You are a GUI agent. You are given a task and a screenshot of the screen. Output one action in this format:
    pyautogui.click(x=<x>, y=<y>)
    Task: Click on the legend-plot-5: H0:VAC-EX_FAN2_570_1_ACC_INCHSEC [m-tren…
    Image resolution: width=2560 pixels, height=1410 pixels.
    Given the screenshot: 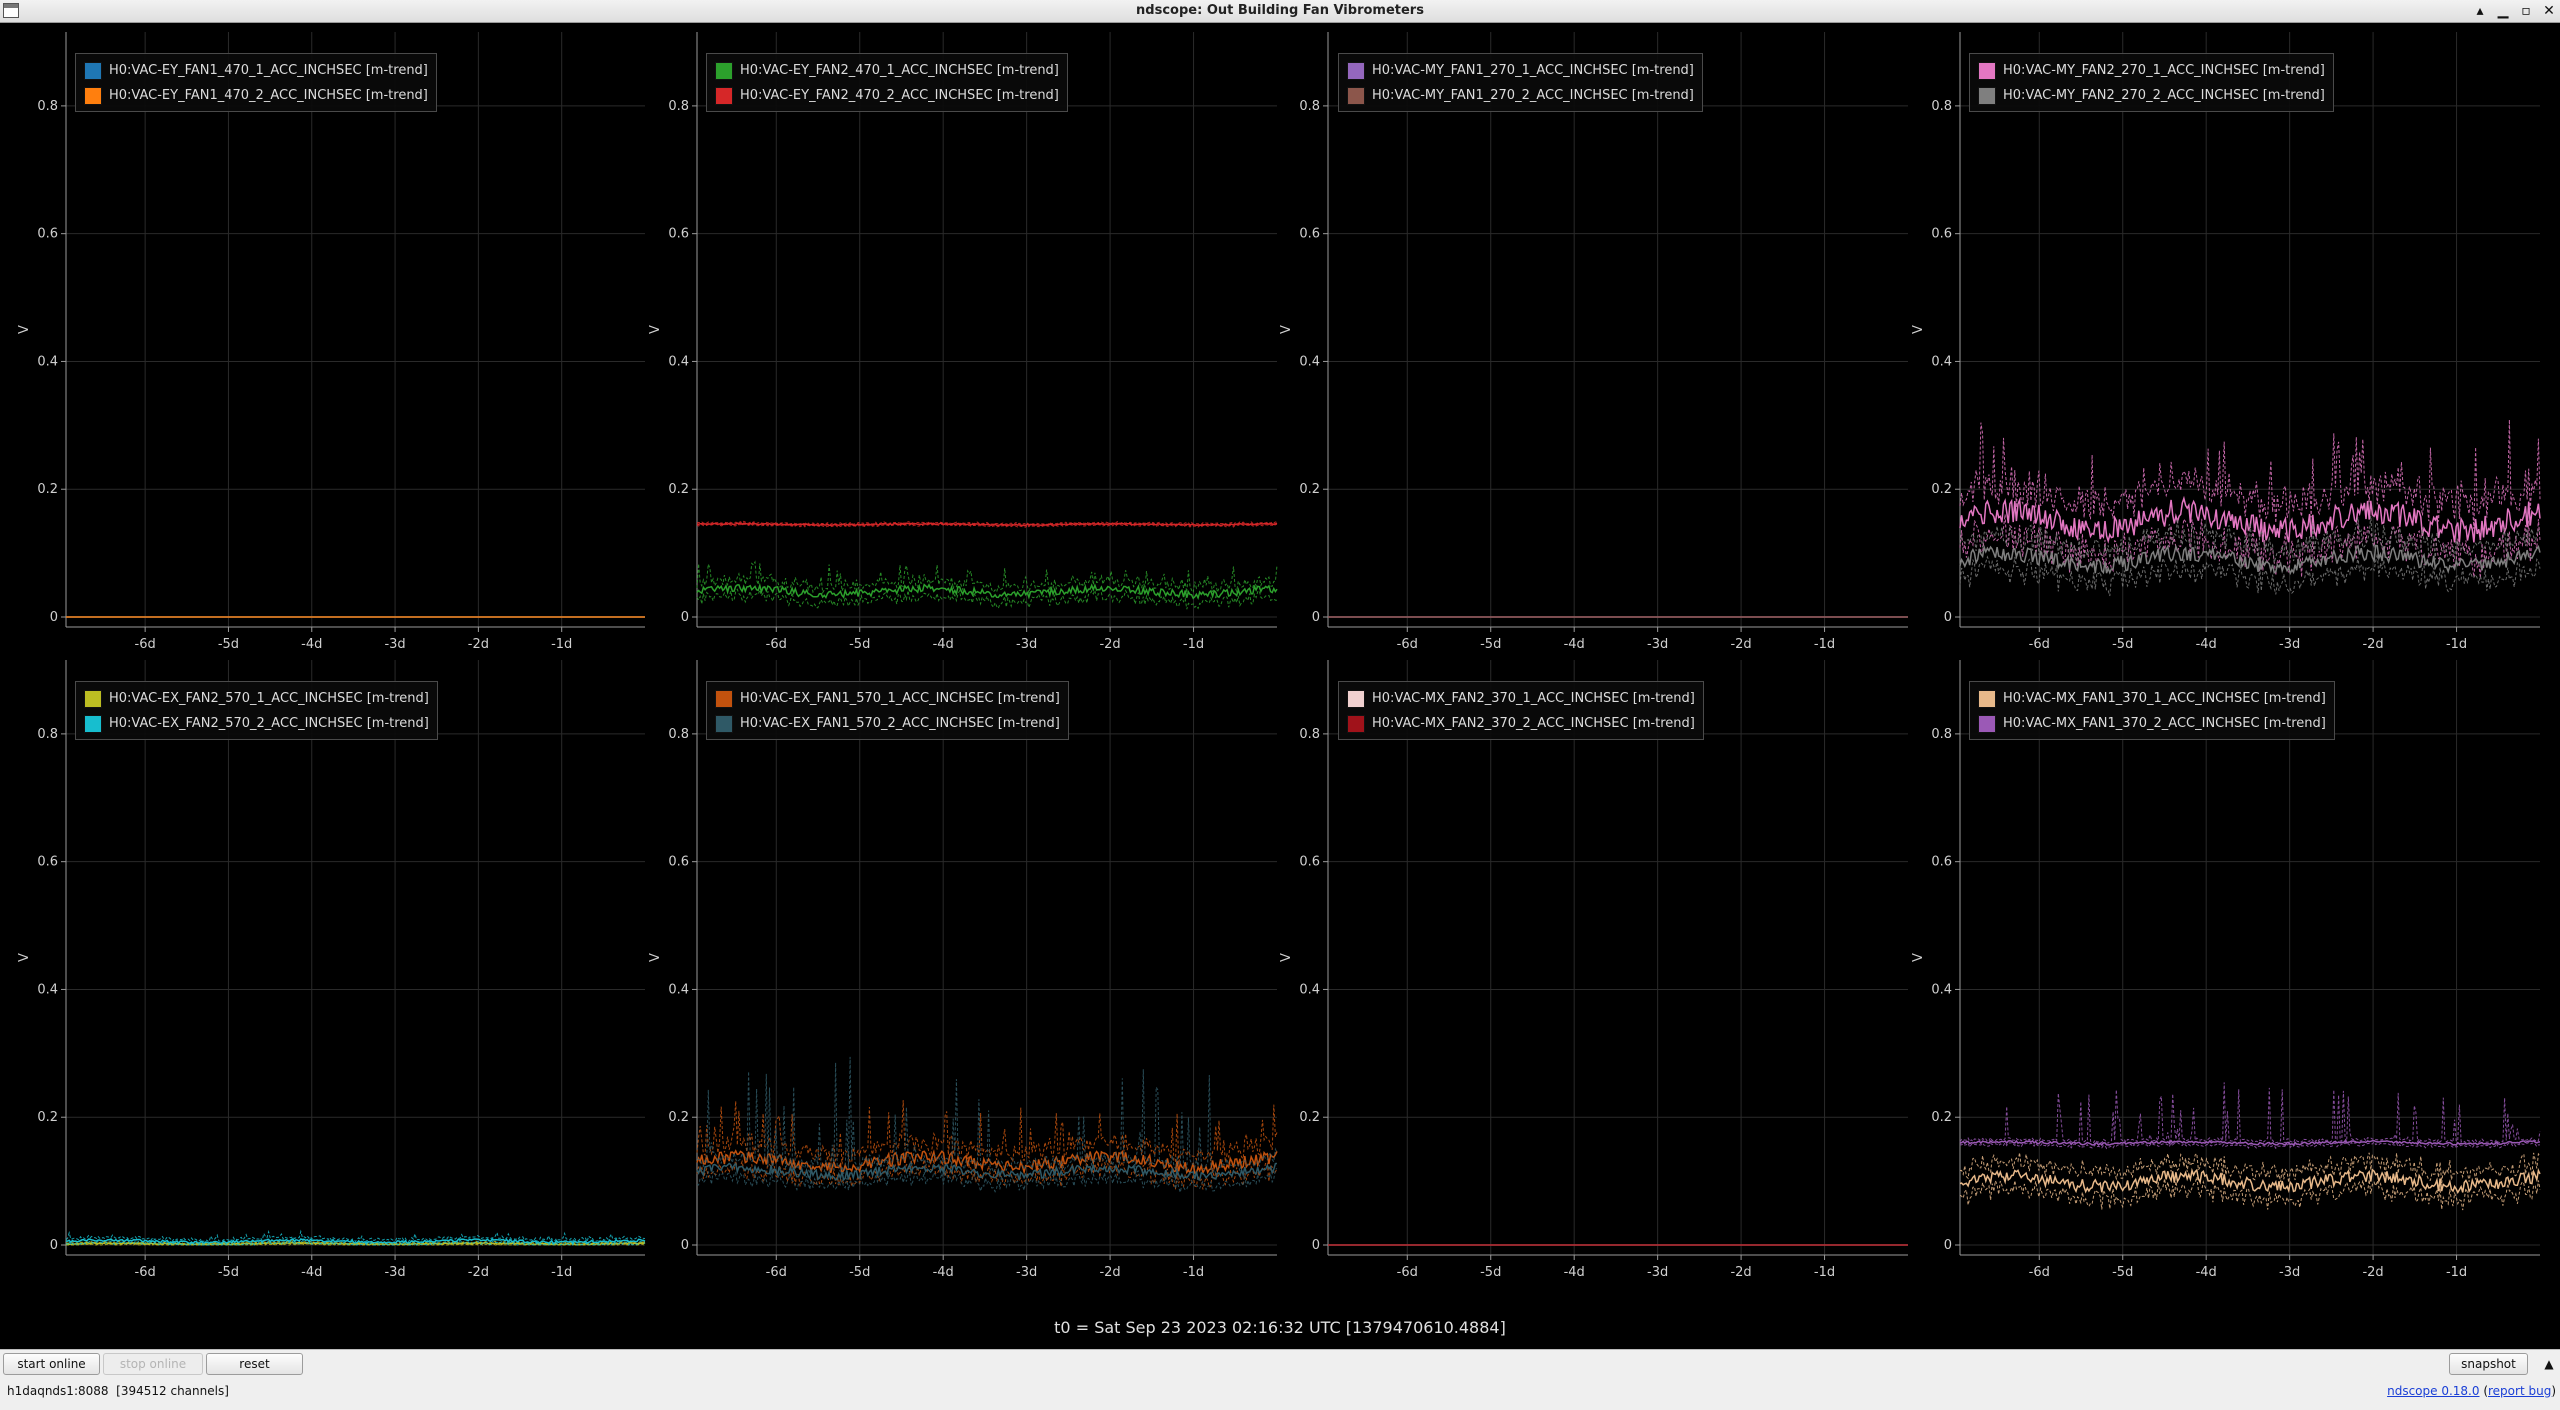 What is the action you would take?
    pyautogui.click(x=256, y=710)
    